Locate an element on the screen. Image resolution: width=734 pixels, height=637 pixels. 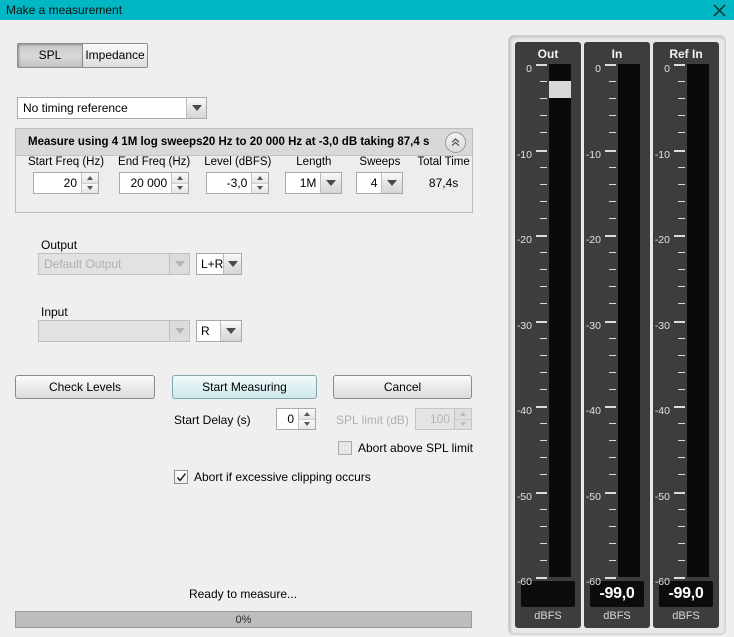
spl-limit-spinner: 100 is located at coordinates (443, 419).